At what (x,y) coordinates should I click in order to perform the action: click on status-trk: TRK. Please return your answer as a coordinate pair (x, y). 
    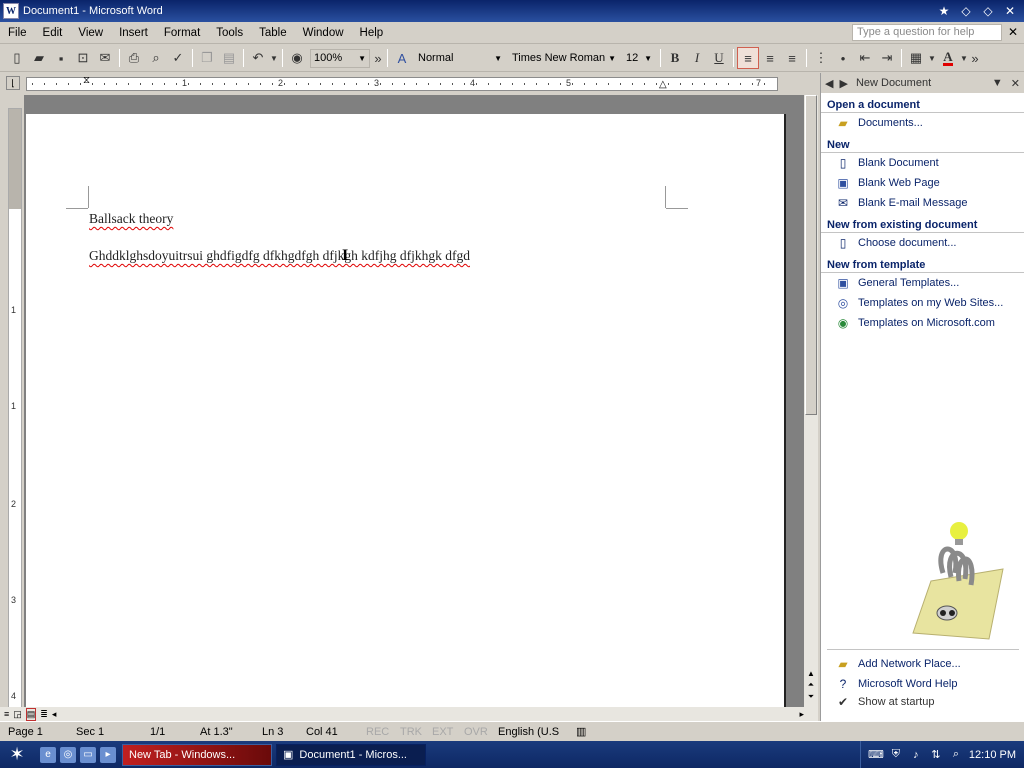
    Looking at the image, I should click on (408, 732).